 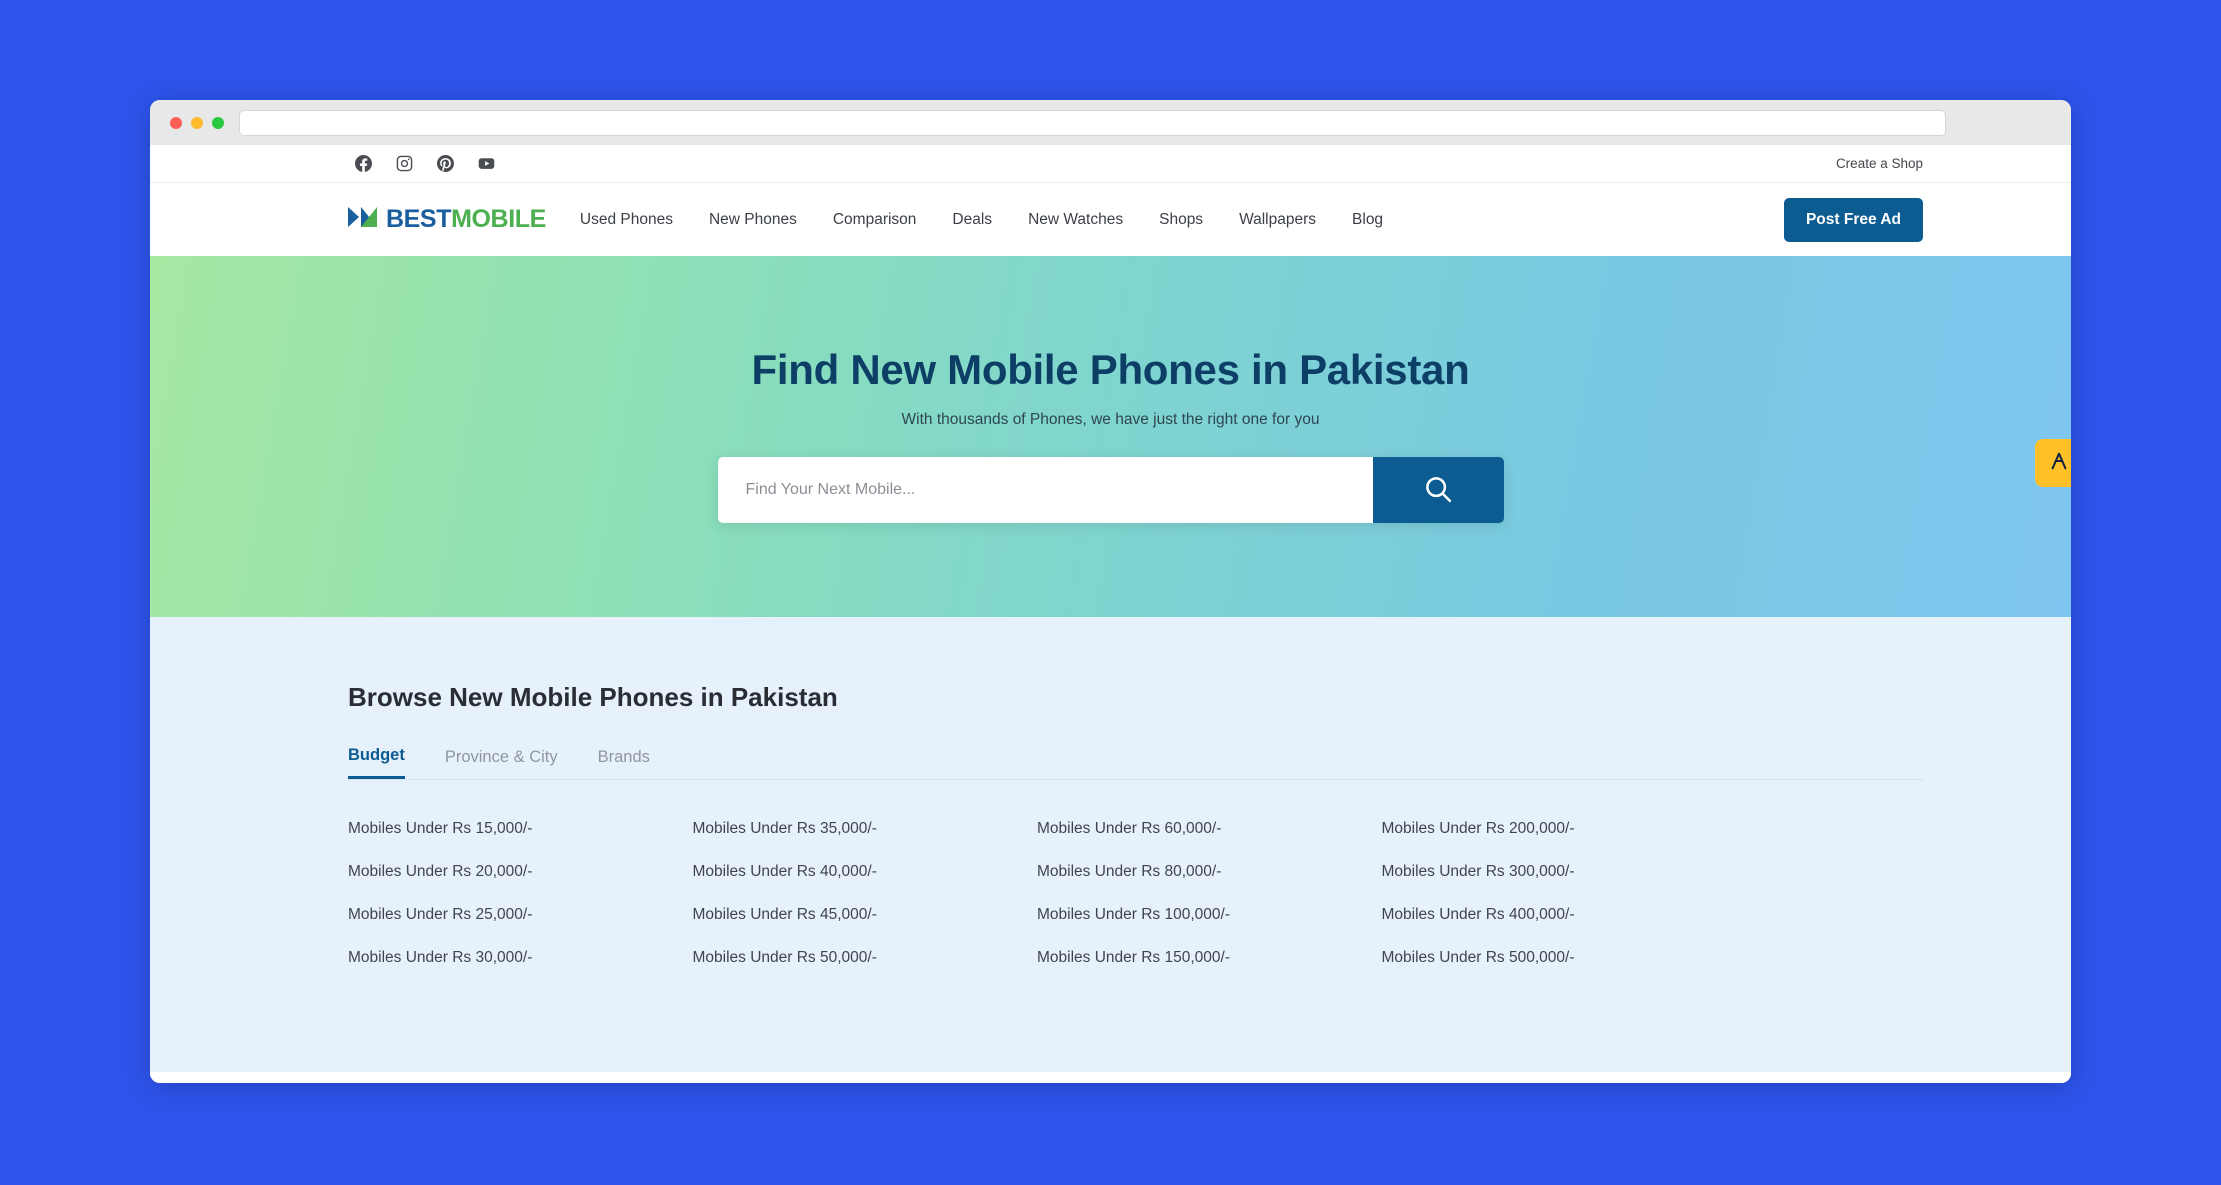 I want to click on hero-search-bar, so click(x=1110, y=490).